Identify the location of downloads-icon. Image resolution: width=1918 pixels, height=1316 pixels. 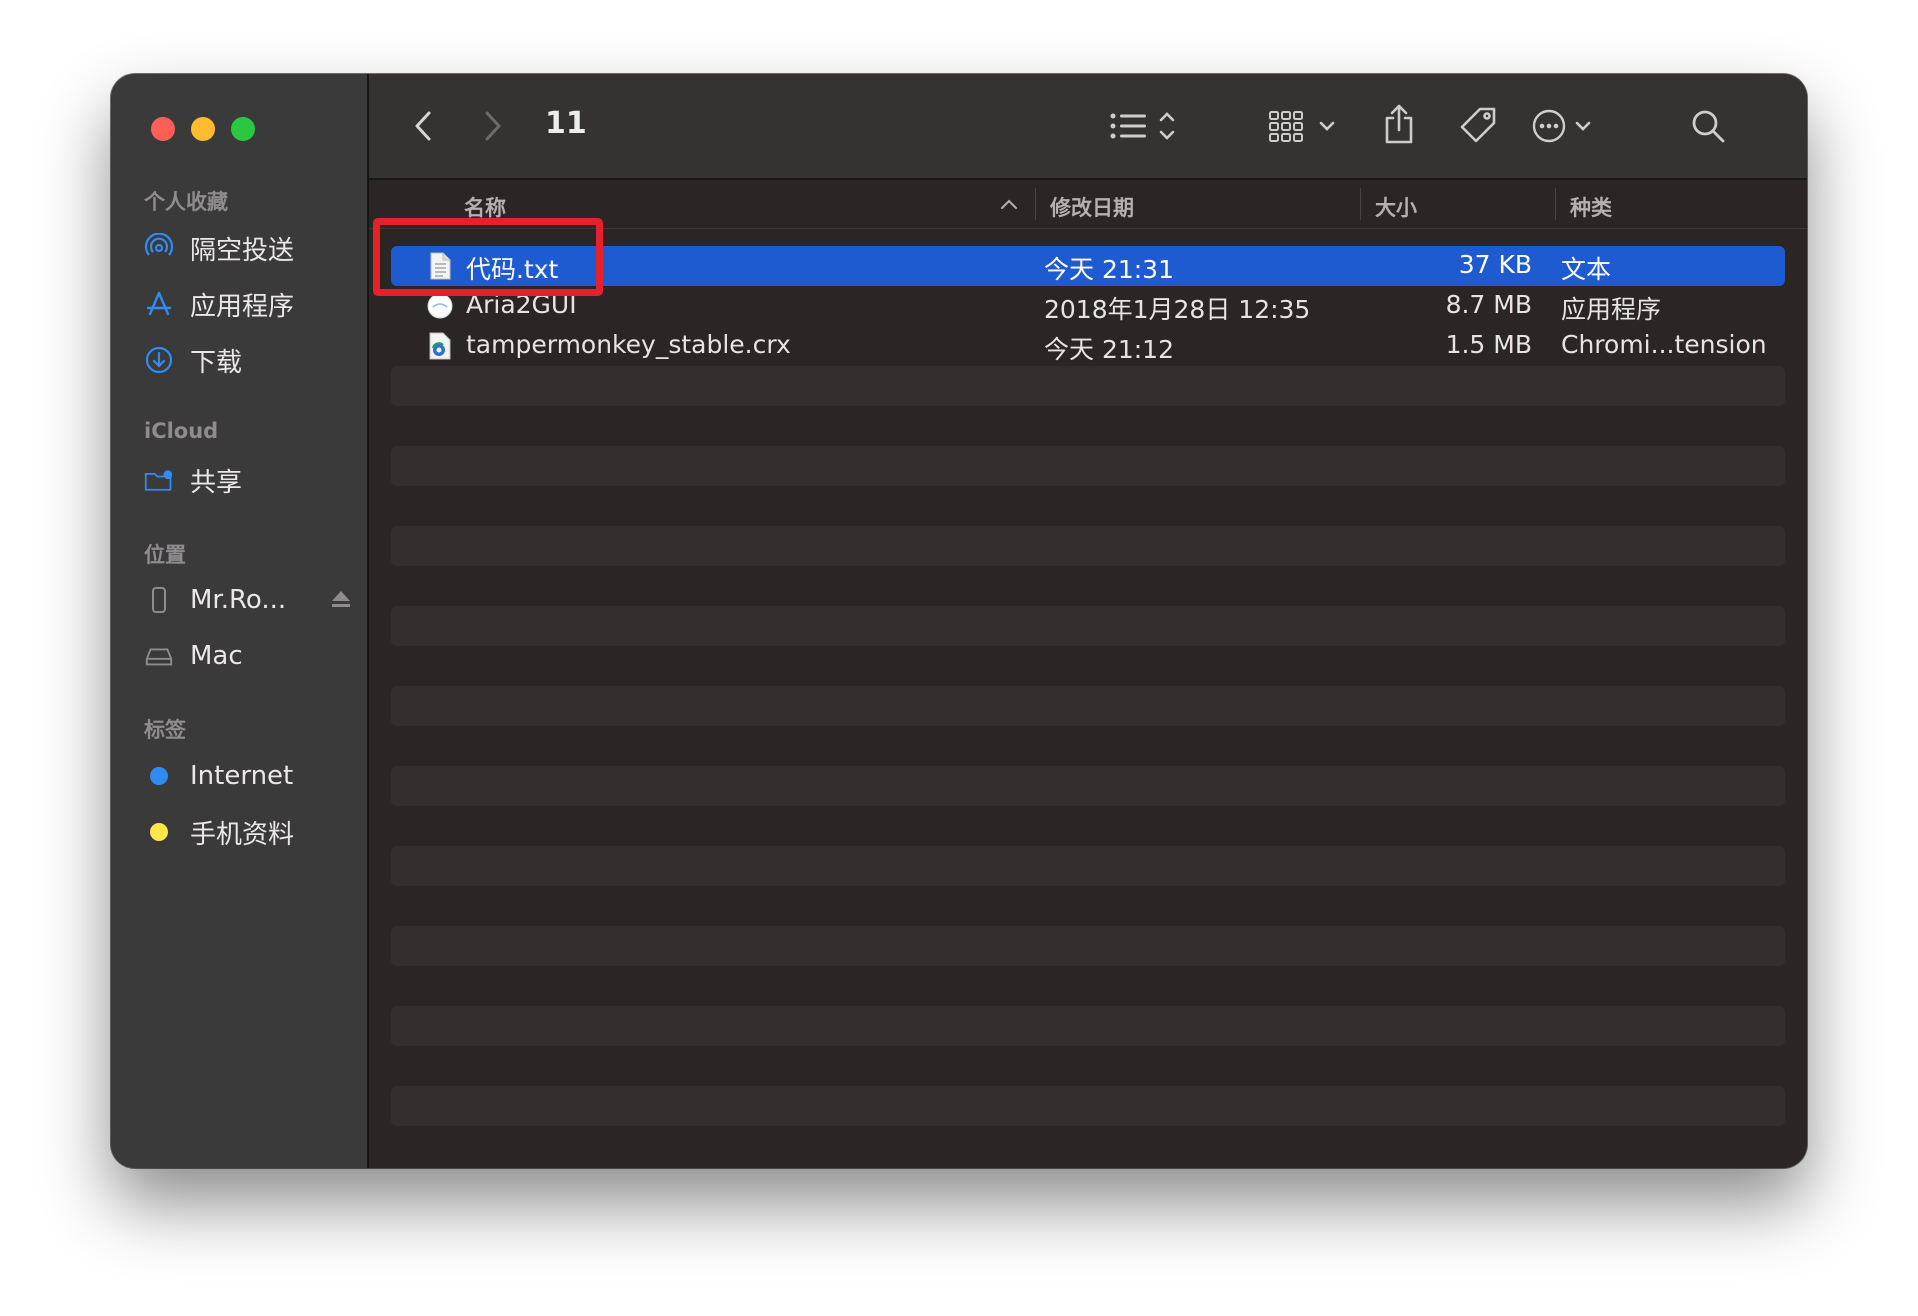
(159, 360).